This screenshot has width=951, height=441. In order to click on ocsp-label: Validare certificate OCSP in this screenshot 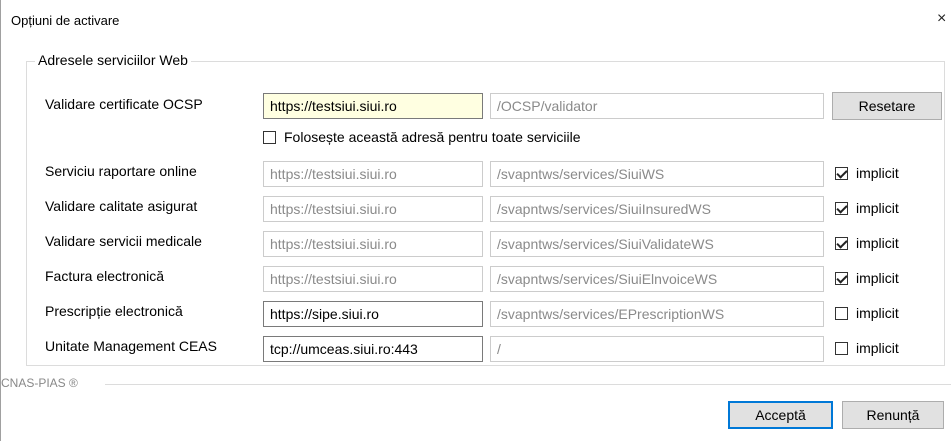, I will do `click(124, 104)`.